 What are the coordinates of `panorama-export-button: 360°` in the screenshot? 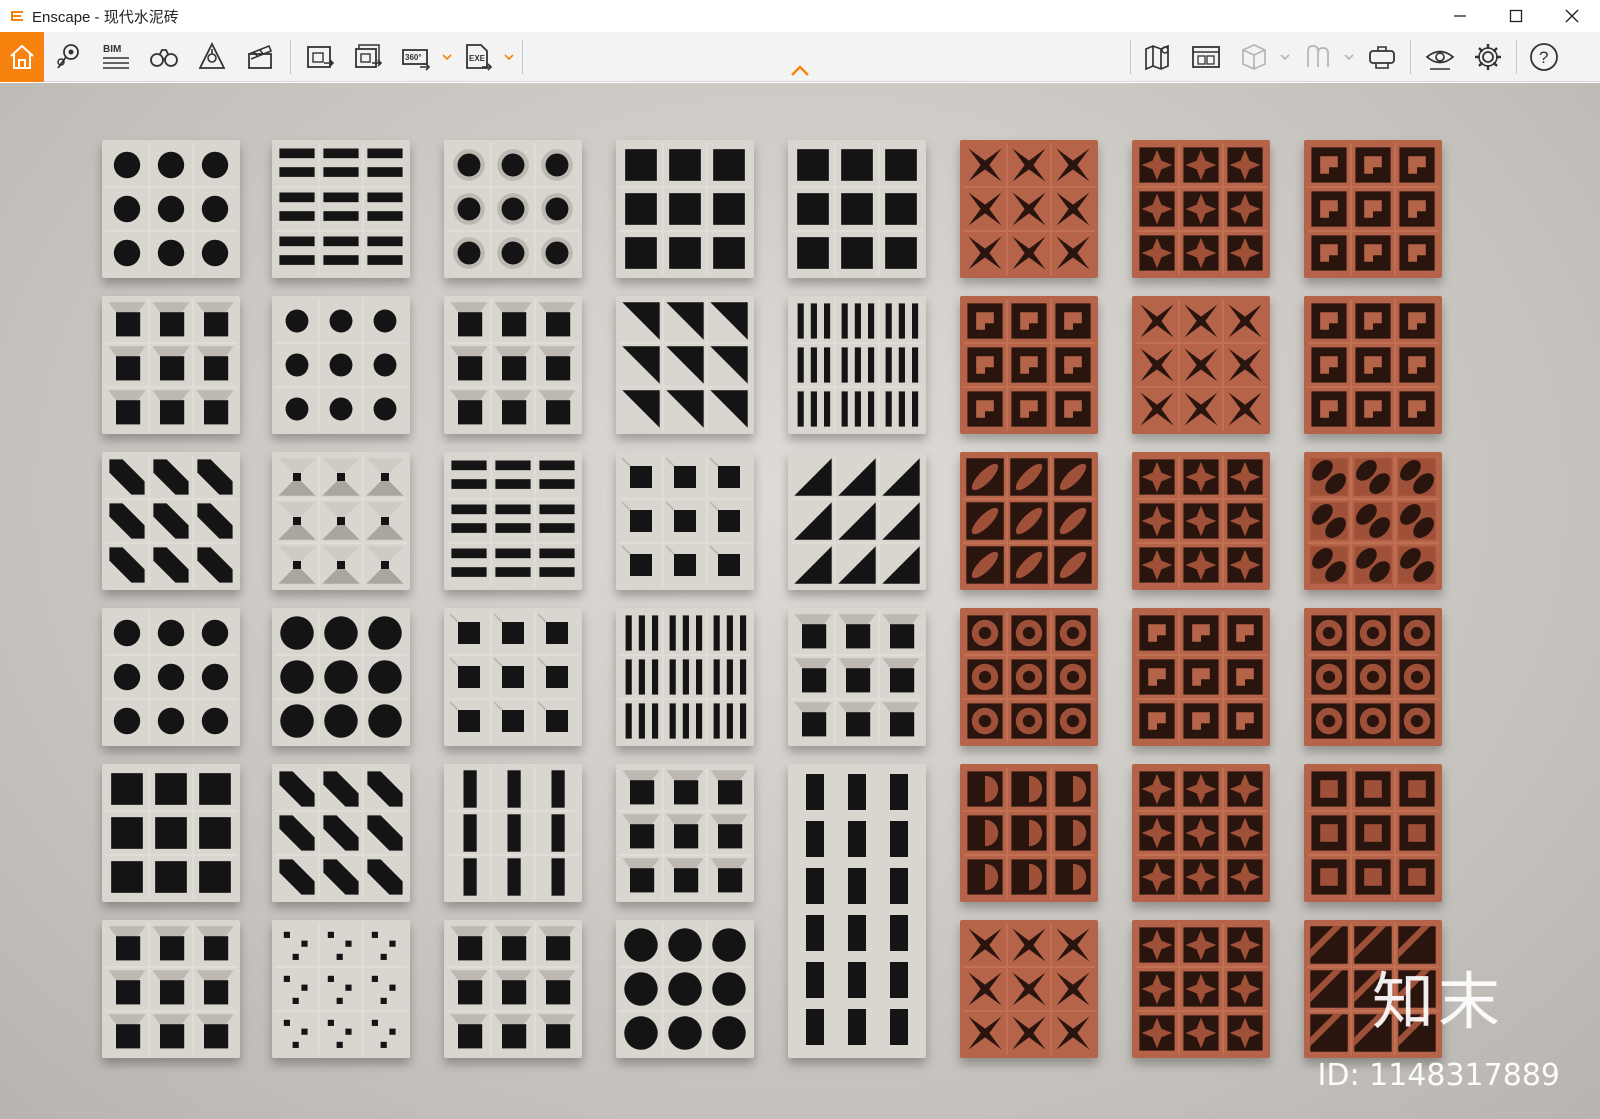 It's located at (416, 57).